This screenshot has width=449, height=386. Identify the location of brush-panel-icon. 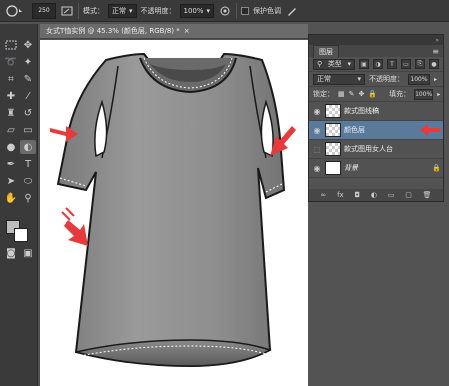
(67, 11).